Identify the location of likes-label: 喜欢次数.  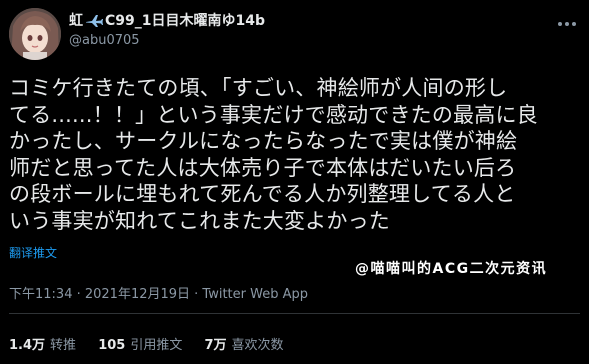
(257, 345).